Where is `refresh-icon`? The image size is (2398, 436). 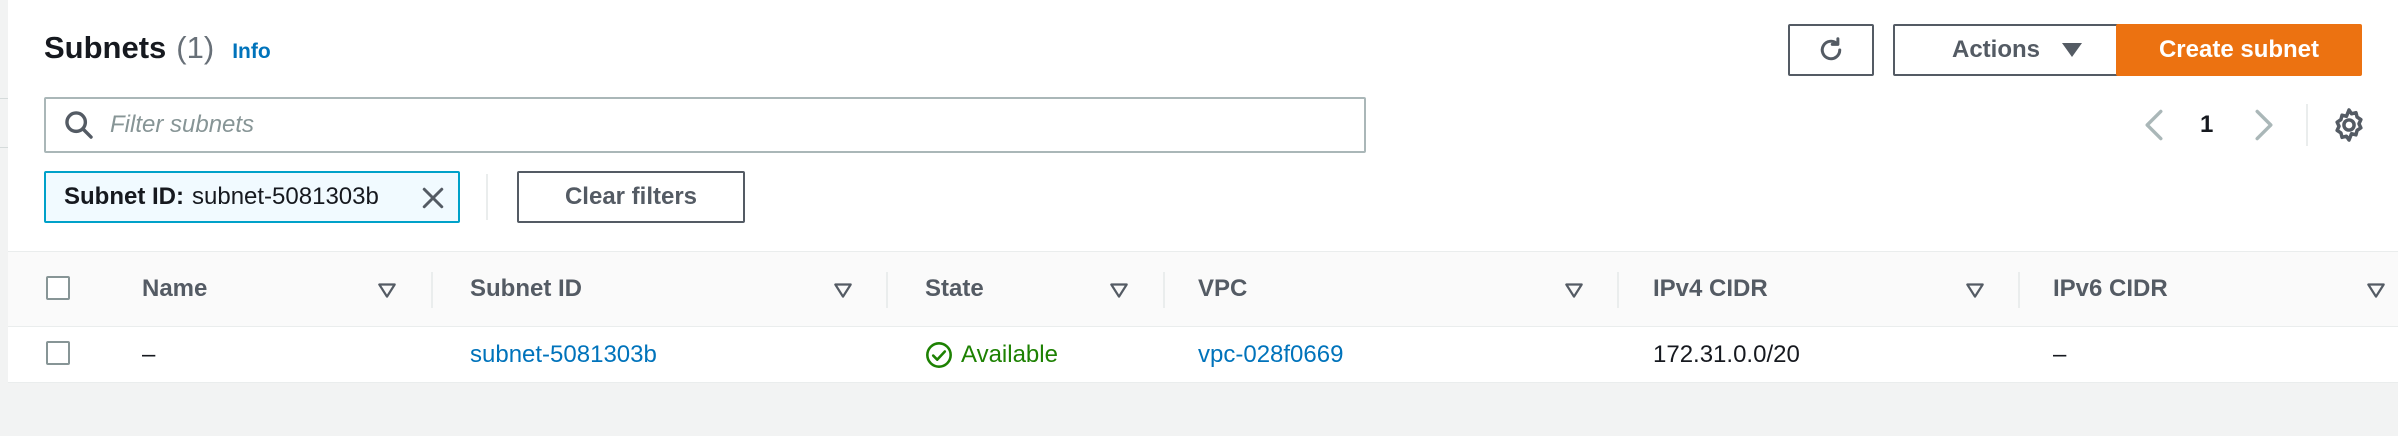 refresh-icon is located at coordinates (1831, 49).